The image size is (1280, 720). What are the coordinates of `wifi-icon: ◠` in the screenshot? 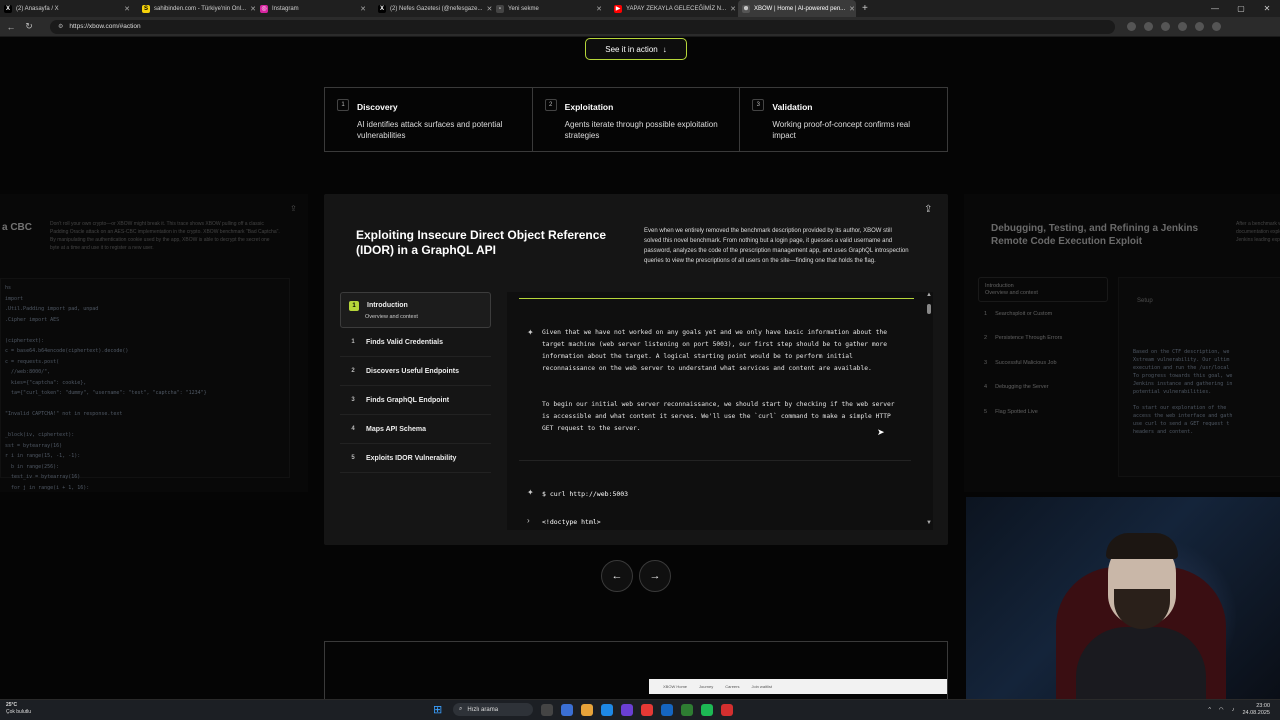 It's located at (1221, 710).